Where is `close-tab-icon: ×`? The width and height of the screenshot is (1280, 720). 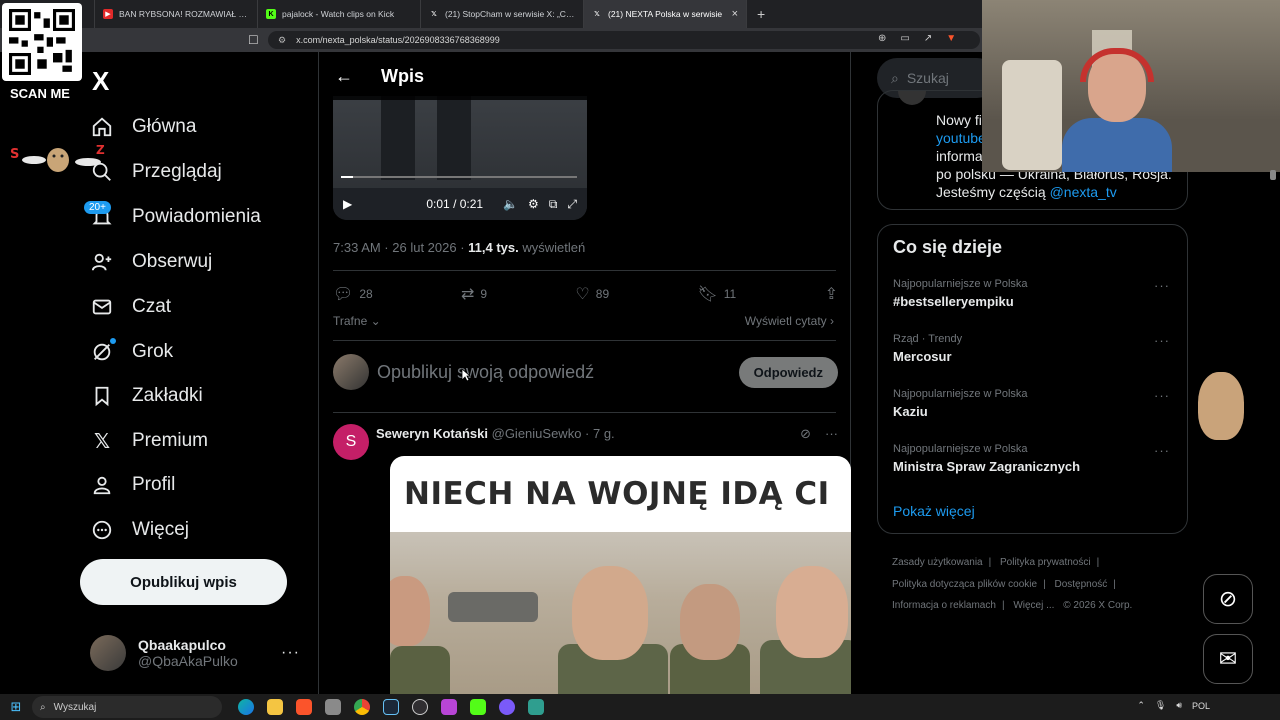 close-tab-icon: × is located at coordinates (735, 14).